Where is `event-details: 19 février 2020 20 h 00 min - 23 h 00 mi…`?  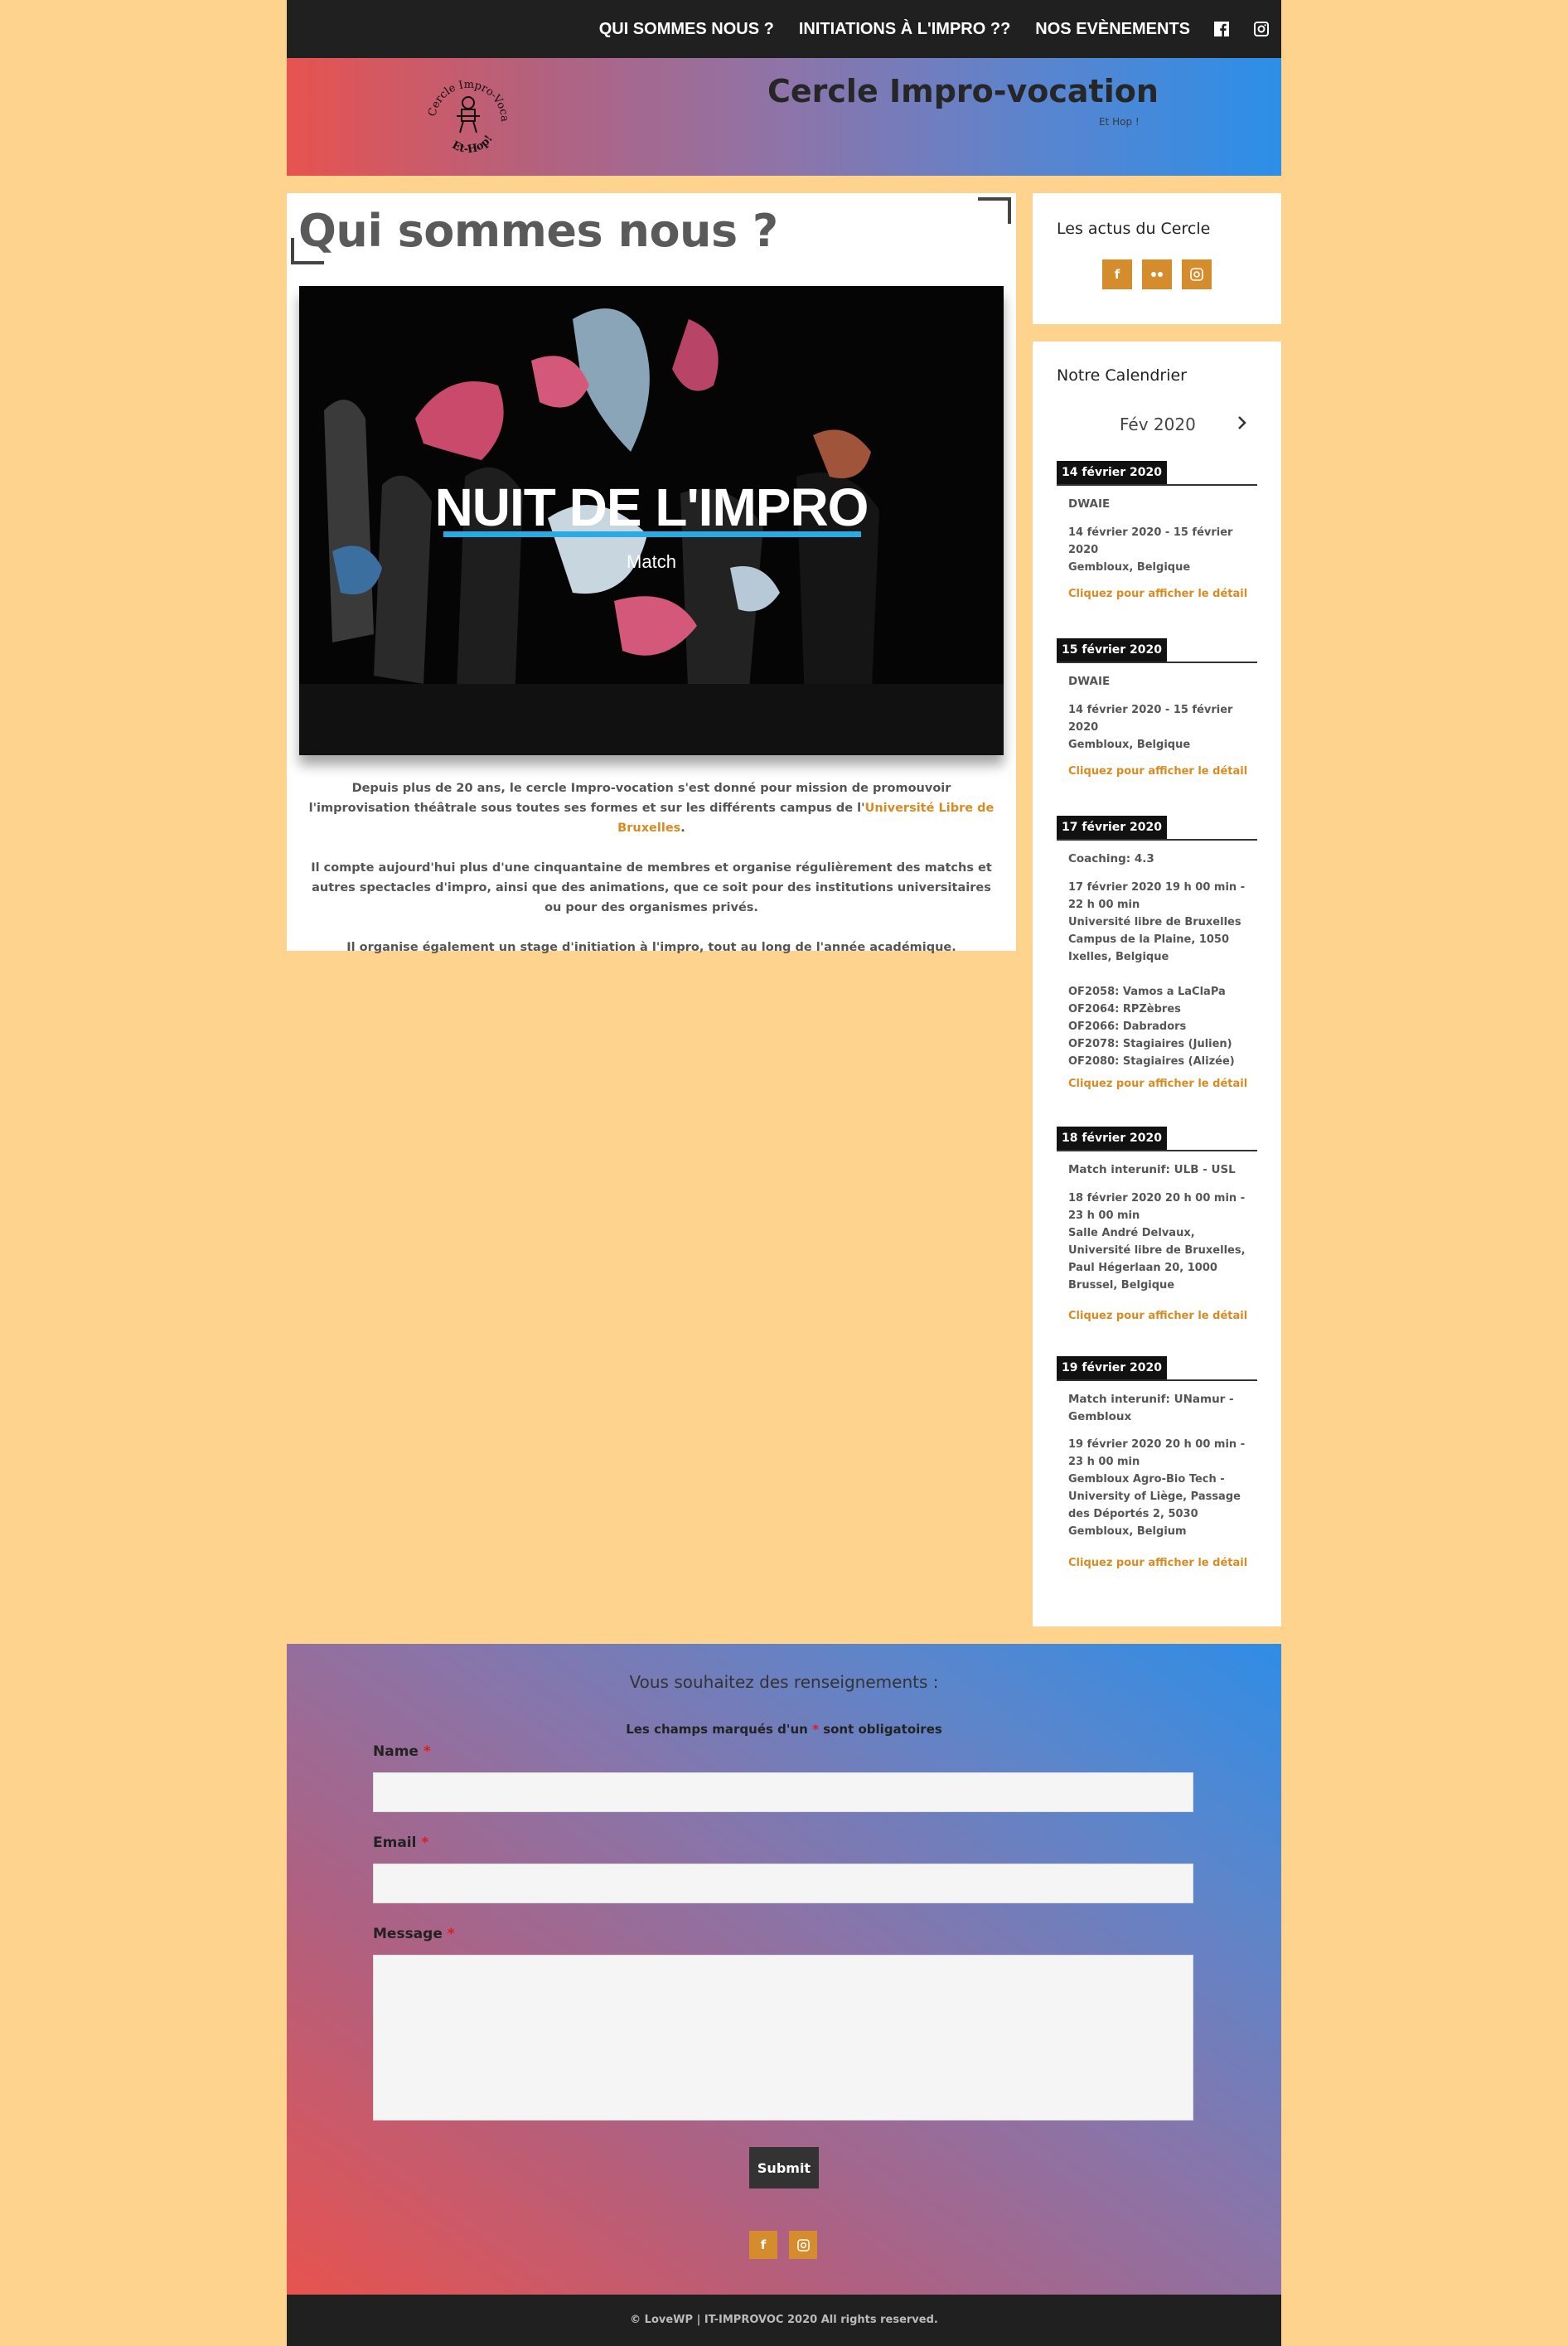 event-details: 19 février 2020 20 h 00 min - 23 h 00 mi… is located at coordinates (1157, 1488).